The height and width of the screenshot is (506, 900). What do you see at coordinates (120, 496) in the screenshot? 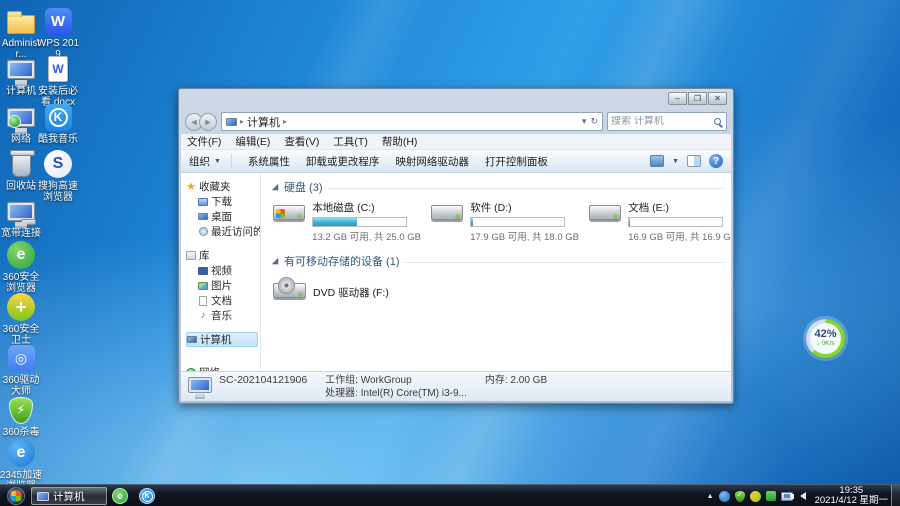
I see `taskbar-icon-360-browser: e` at bounding box center [120, 496].